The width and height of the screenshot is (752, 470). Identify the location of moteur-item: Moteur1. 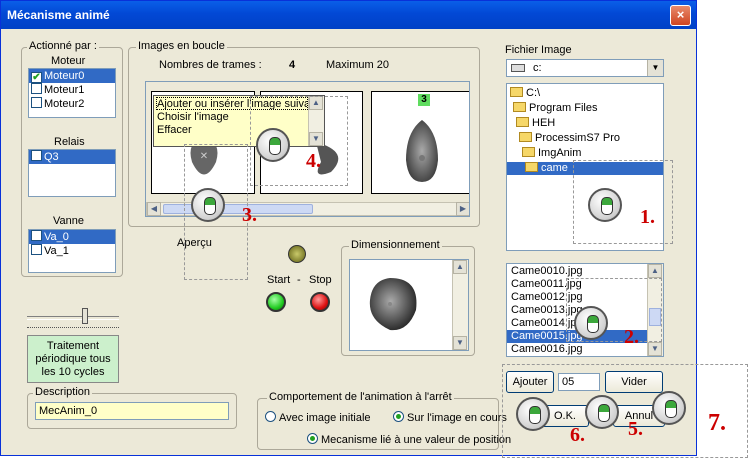
(72, 90).